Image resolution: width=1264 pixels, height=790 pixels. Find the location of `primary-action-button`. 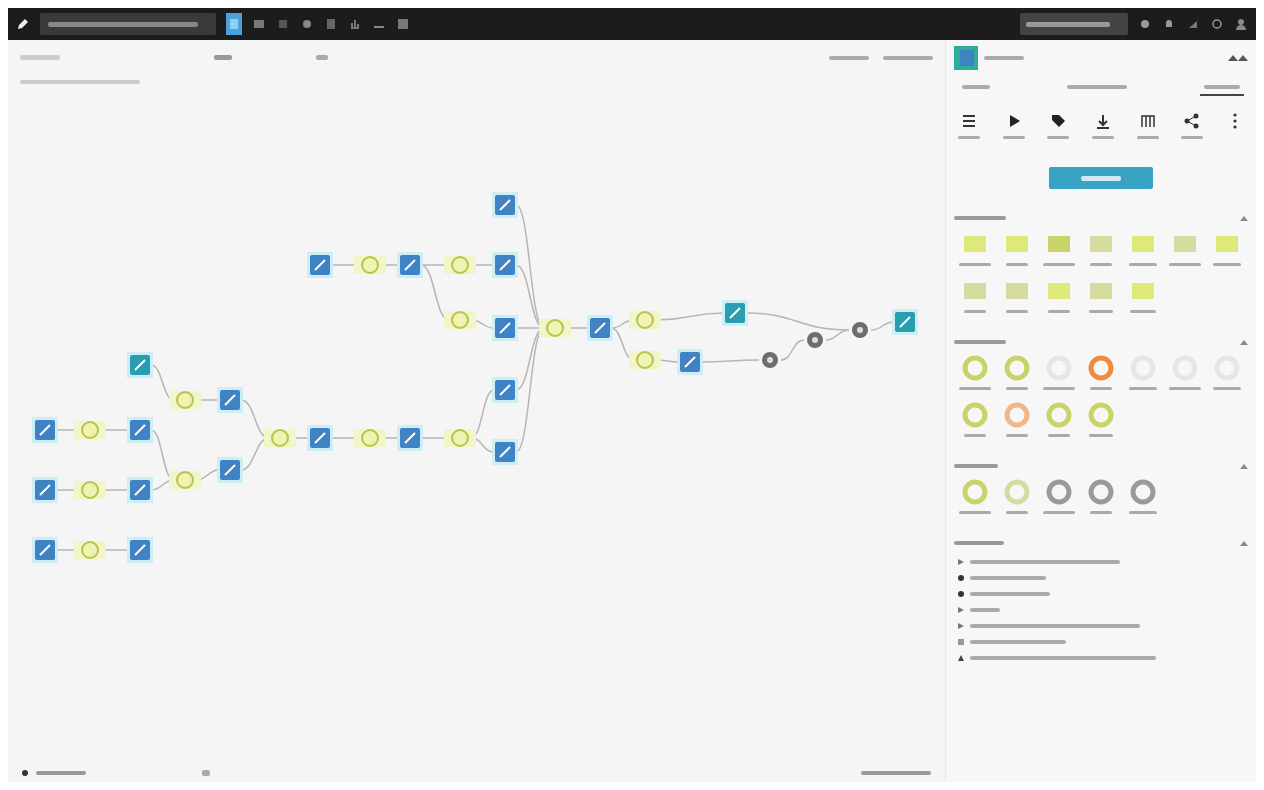

primary-action-button is located at coordinates (1101, 178).